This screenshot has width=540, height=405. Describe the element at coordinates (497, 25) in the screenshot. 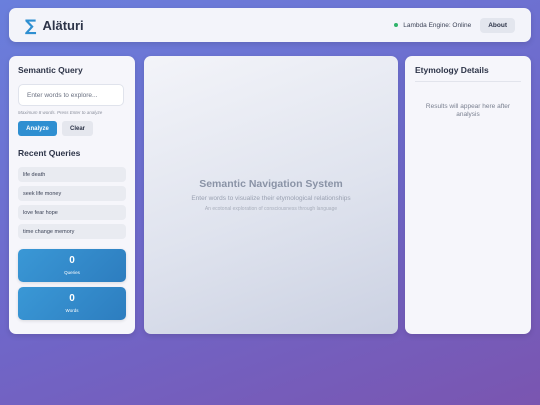

I see `about-button: About` at that location.